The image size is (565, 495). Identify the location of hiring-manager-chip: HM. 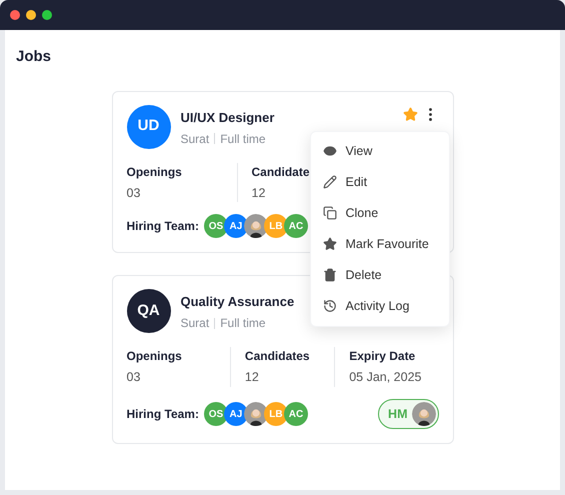
(408, 414).